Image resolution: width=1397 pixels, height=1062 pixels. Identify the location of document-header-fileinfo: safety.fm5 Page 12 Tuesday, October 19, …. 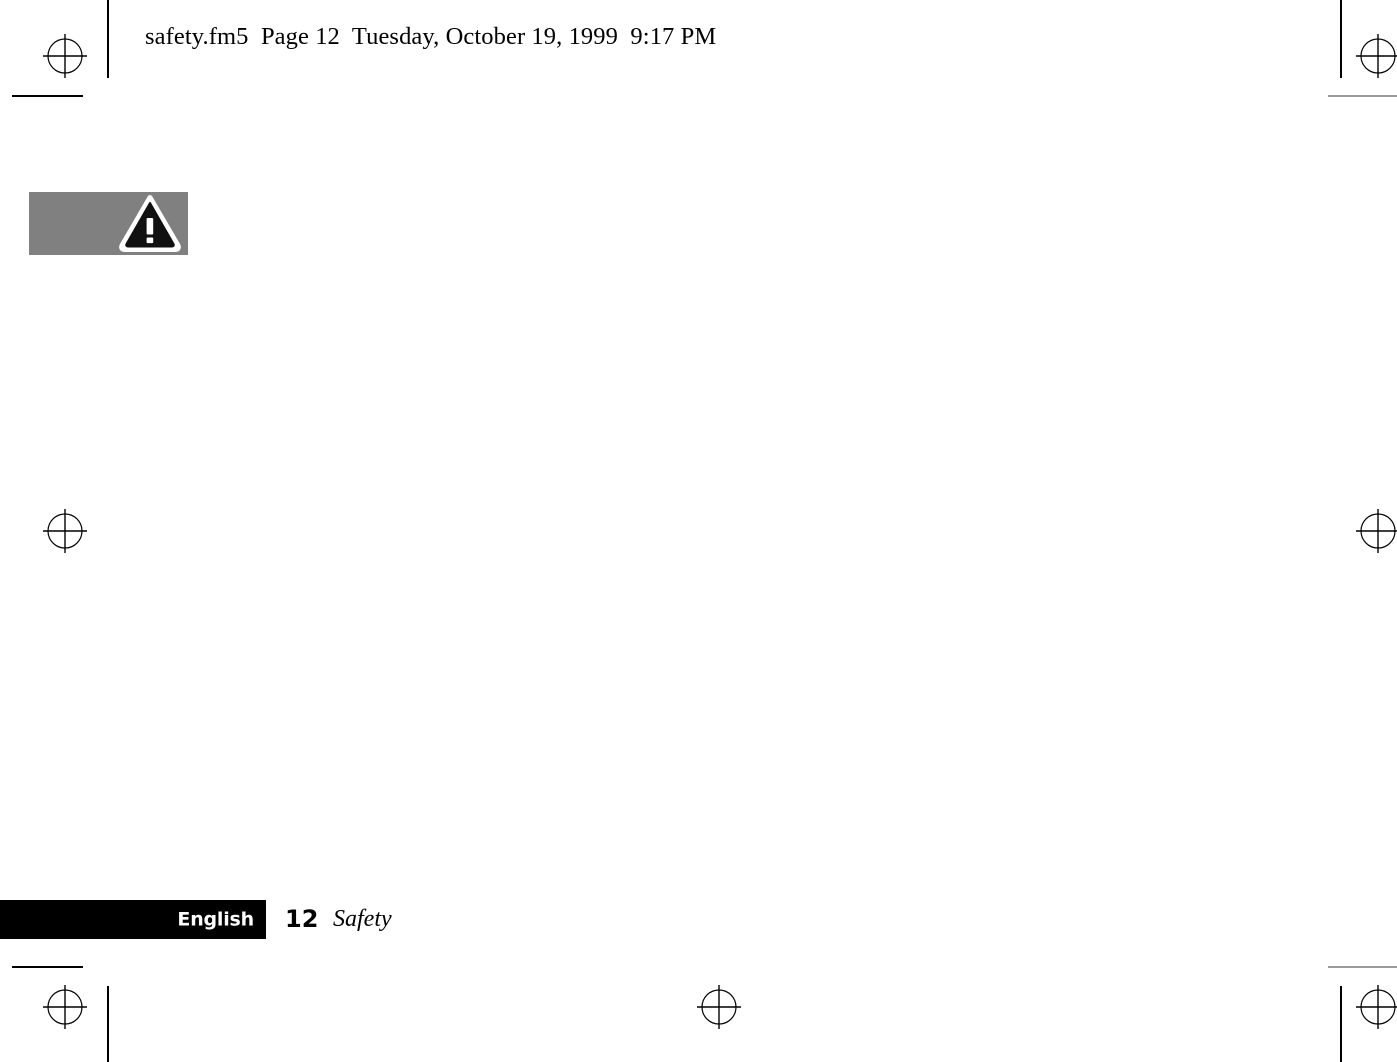
(431, 36).